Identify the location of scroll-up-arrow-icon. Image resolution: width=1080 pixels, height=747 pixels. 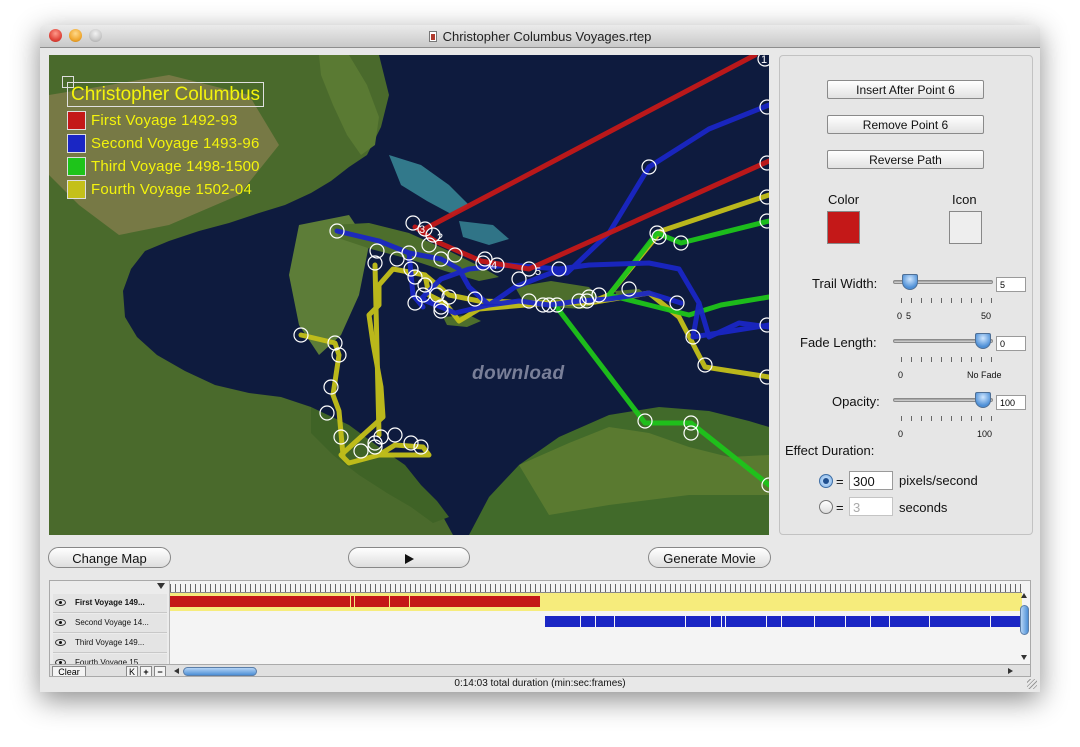
(1024, 595).